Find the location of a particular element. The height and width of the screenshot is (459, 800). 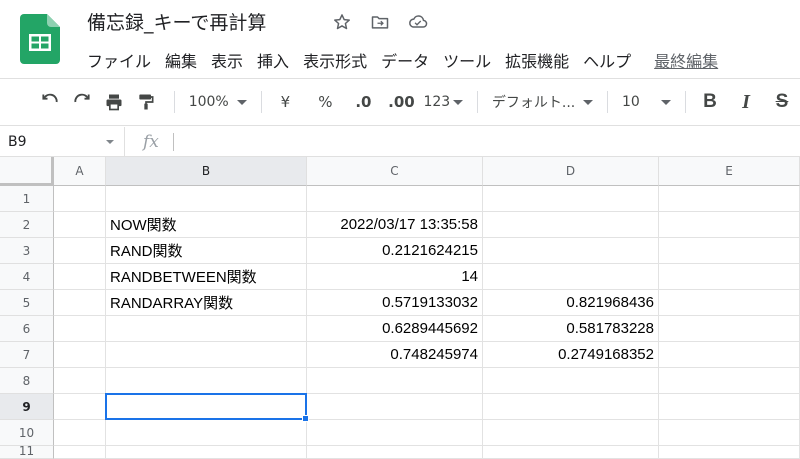

menu-tools: ツール is located at coordinates (467, 60).